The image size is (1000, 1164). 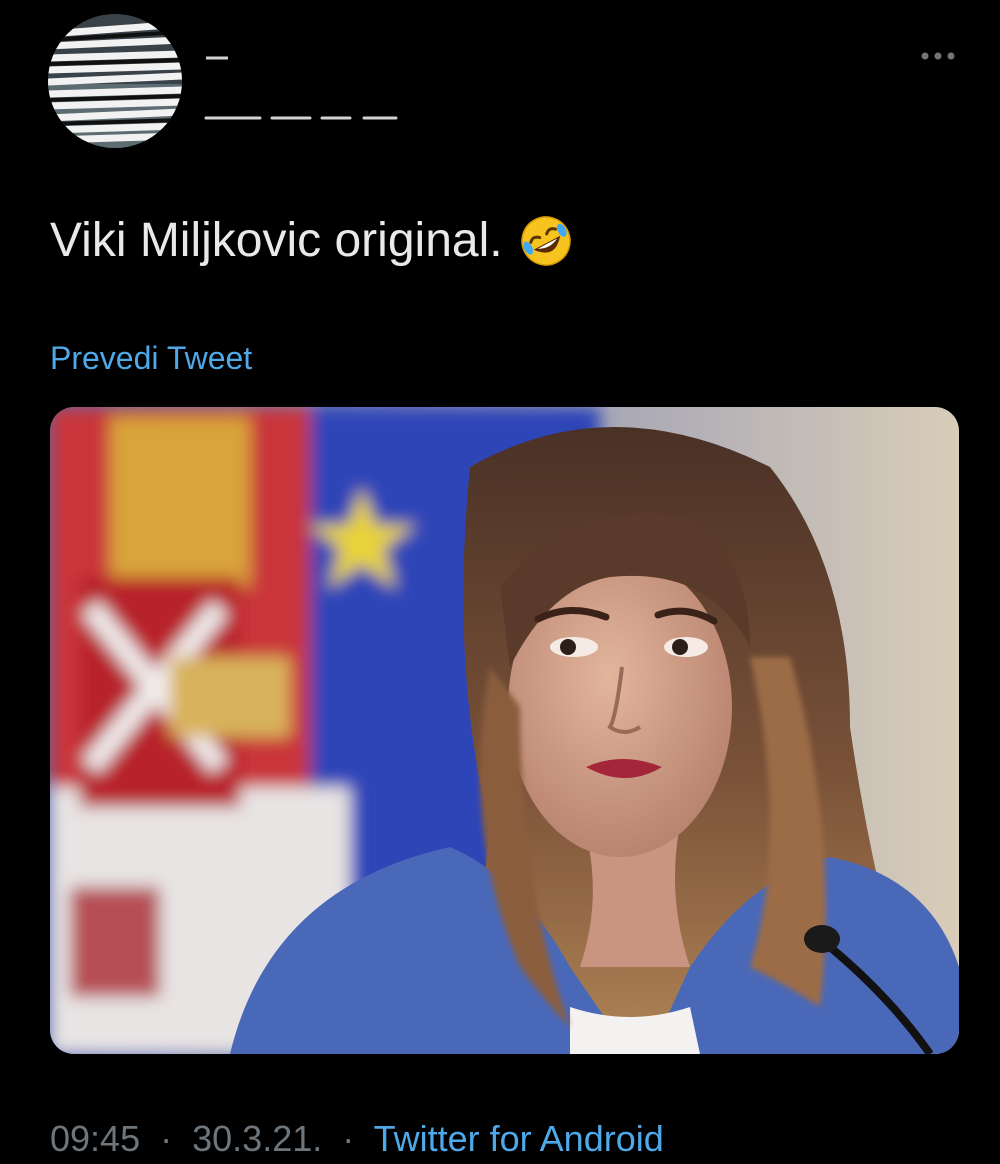 What do you see at coordinates (357, 1139) in the screenshot?
I see `tweet-meta: 09:45 · 30.3.21. · Twitter for Android` at bounding box center [357, 1139].